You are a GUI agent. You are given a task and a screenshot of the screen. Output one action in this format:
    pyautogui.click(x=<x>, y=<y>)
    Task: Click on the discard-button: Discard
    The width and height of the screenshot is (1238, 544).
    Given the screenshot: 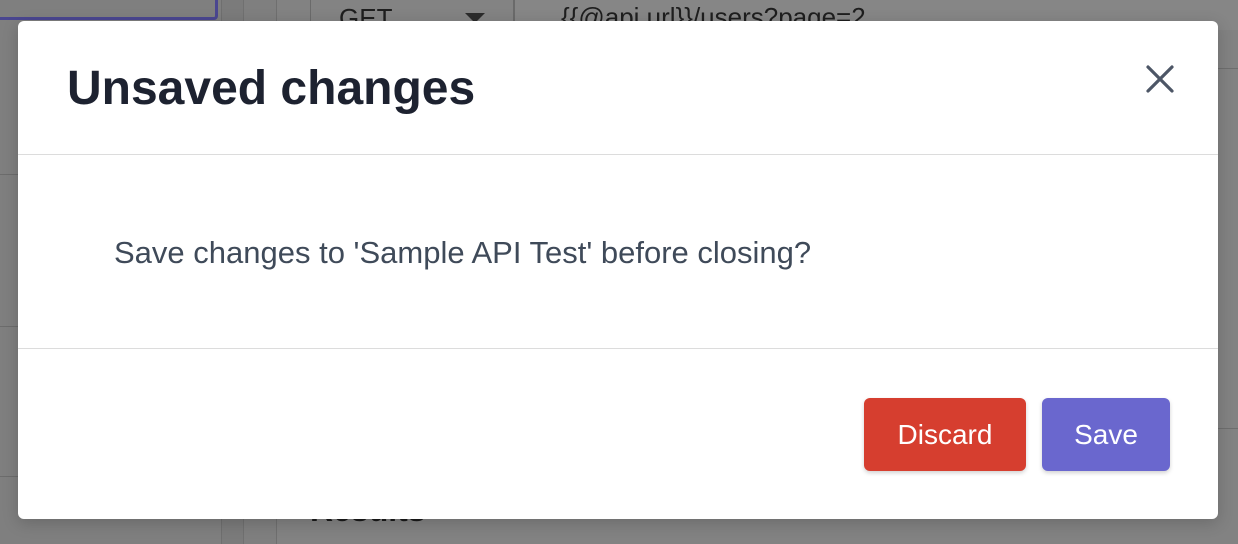 What is the action you would take?
    pyautogui.click(x=945, y=434)
    